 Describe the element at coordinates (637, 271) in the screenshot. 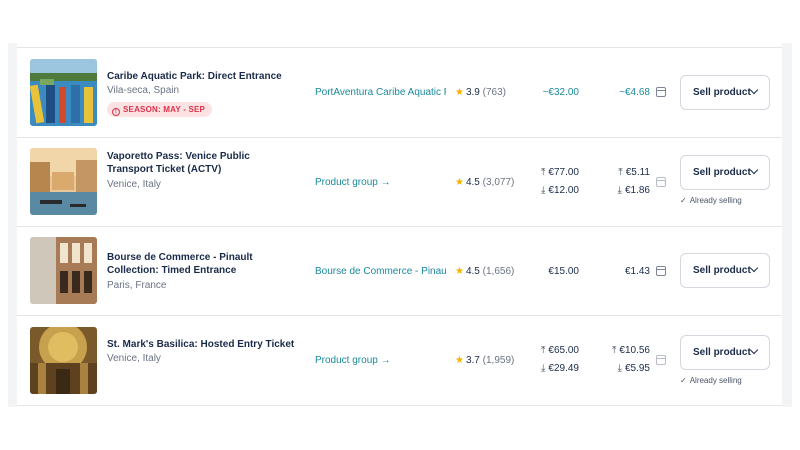

I see `commission: €1.43` at that location.